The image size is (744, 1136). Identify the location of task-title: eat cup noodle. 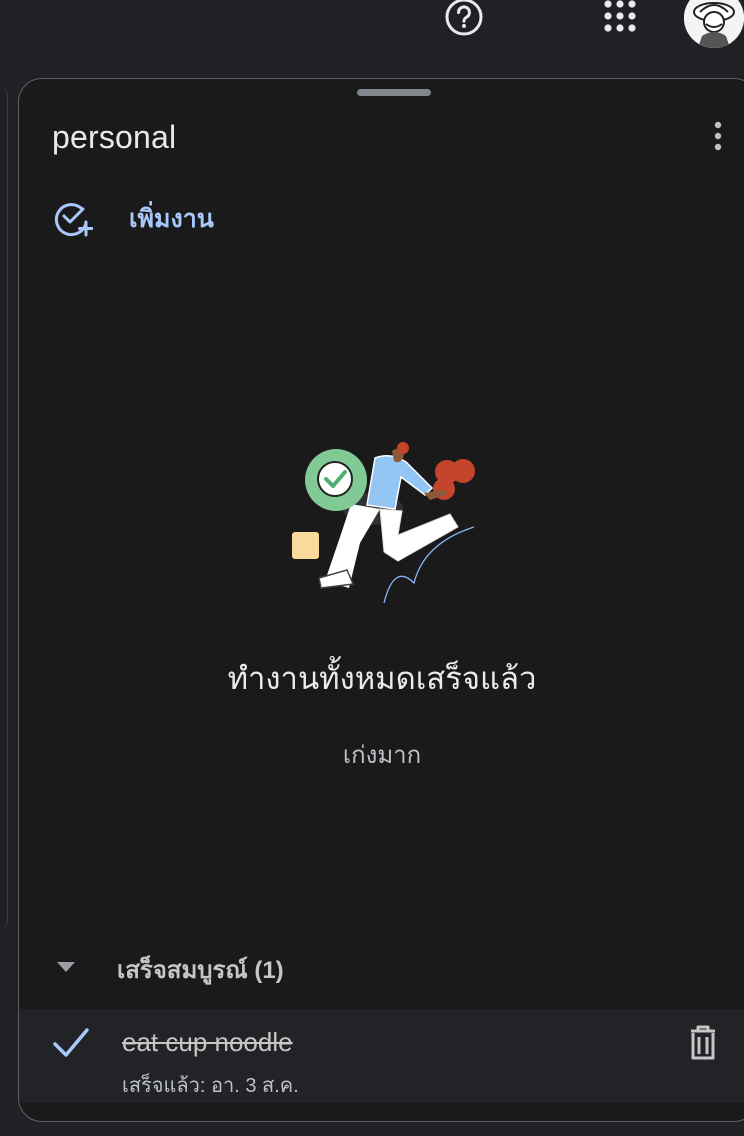
(207, 1042).